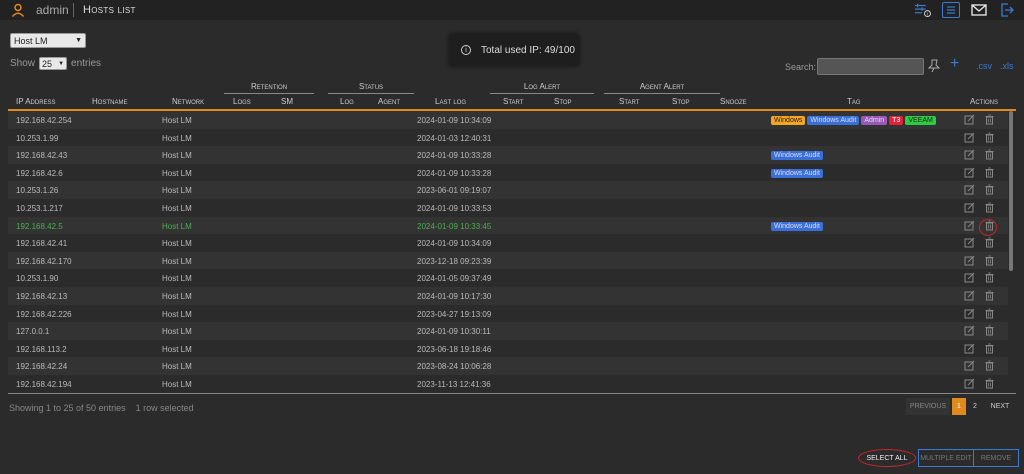 Image resolution: width=1024 pixels, height=474 pixels. I want to click on search-input, so click(870, 66).